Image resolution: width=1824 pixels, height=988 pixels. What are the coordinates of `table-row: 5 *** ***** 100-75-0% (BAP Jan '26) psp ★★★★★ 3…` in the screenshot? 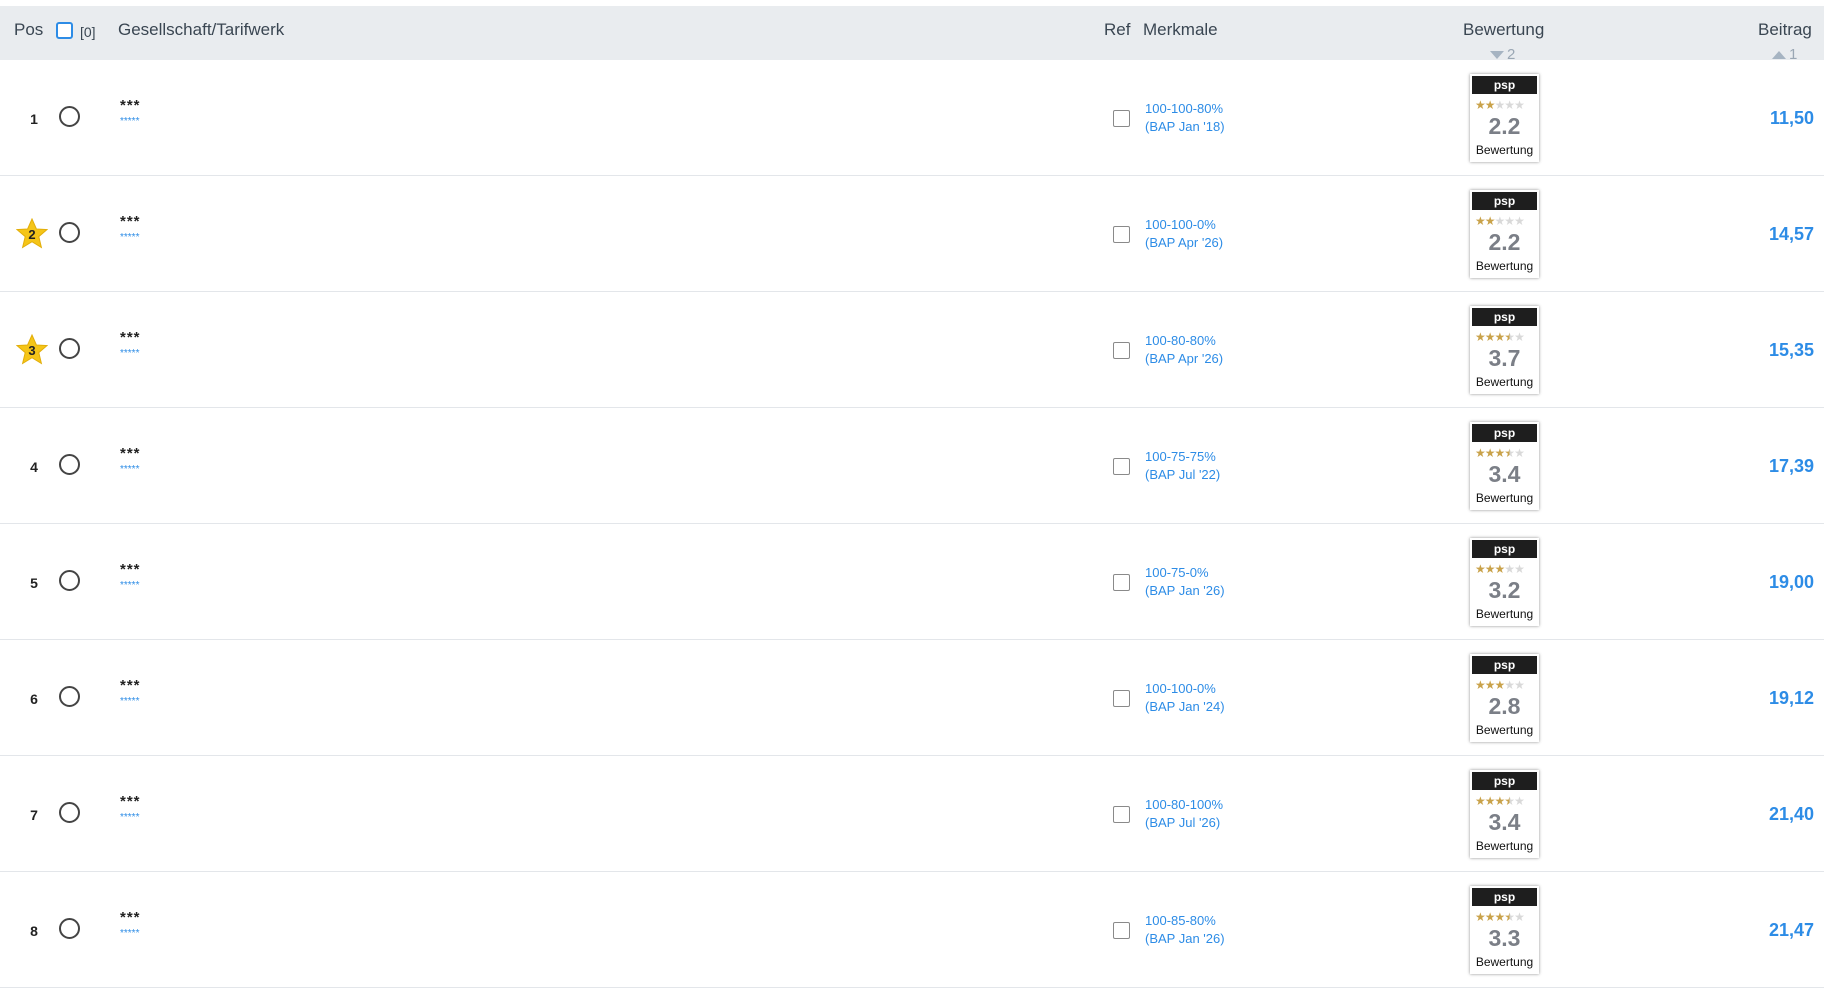 It's located at (912, 582).